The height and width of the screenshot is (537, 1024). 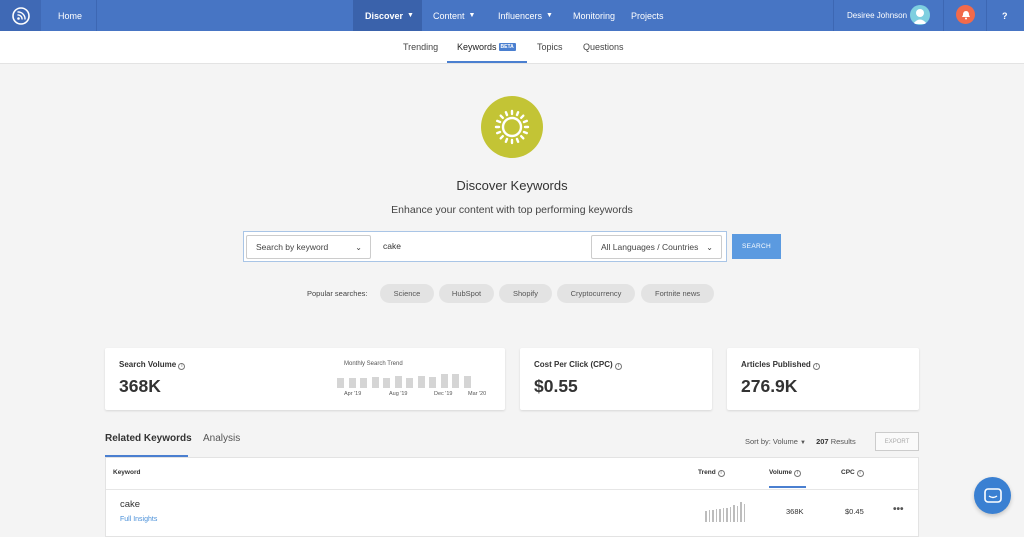 What do you see at coordinates (384, 15) in the screenshot?
I see `nav-discover-label: Discover` at bounding box center [384, 15].